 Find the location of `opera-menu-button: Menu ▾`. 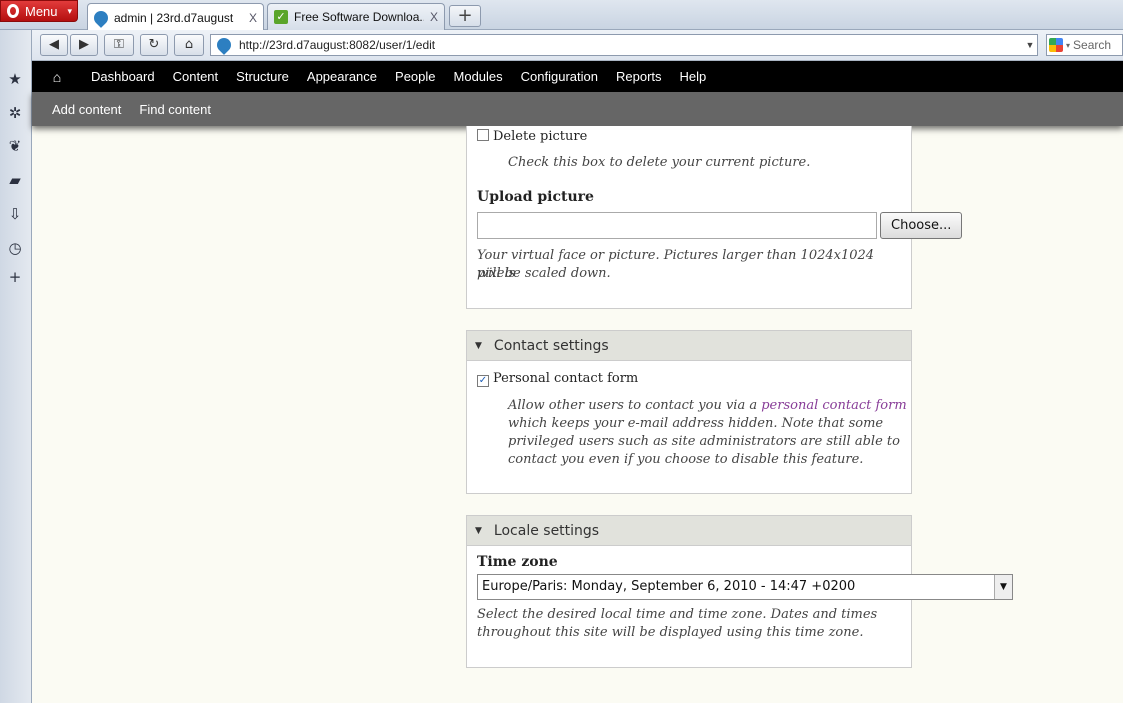

opera-menu-button: Menu ▾ is located at coordinates (39, 11).